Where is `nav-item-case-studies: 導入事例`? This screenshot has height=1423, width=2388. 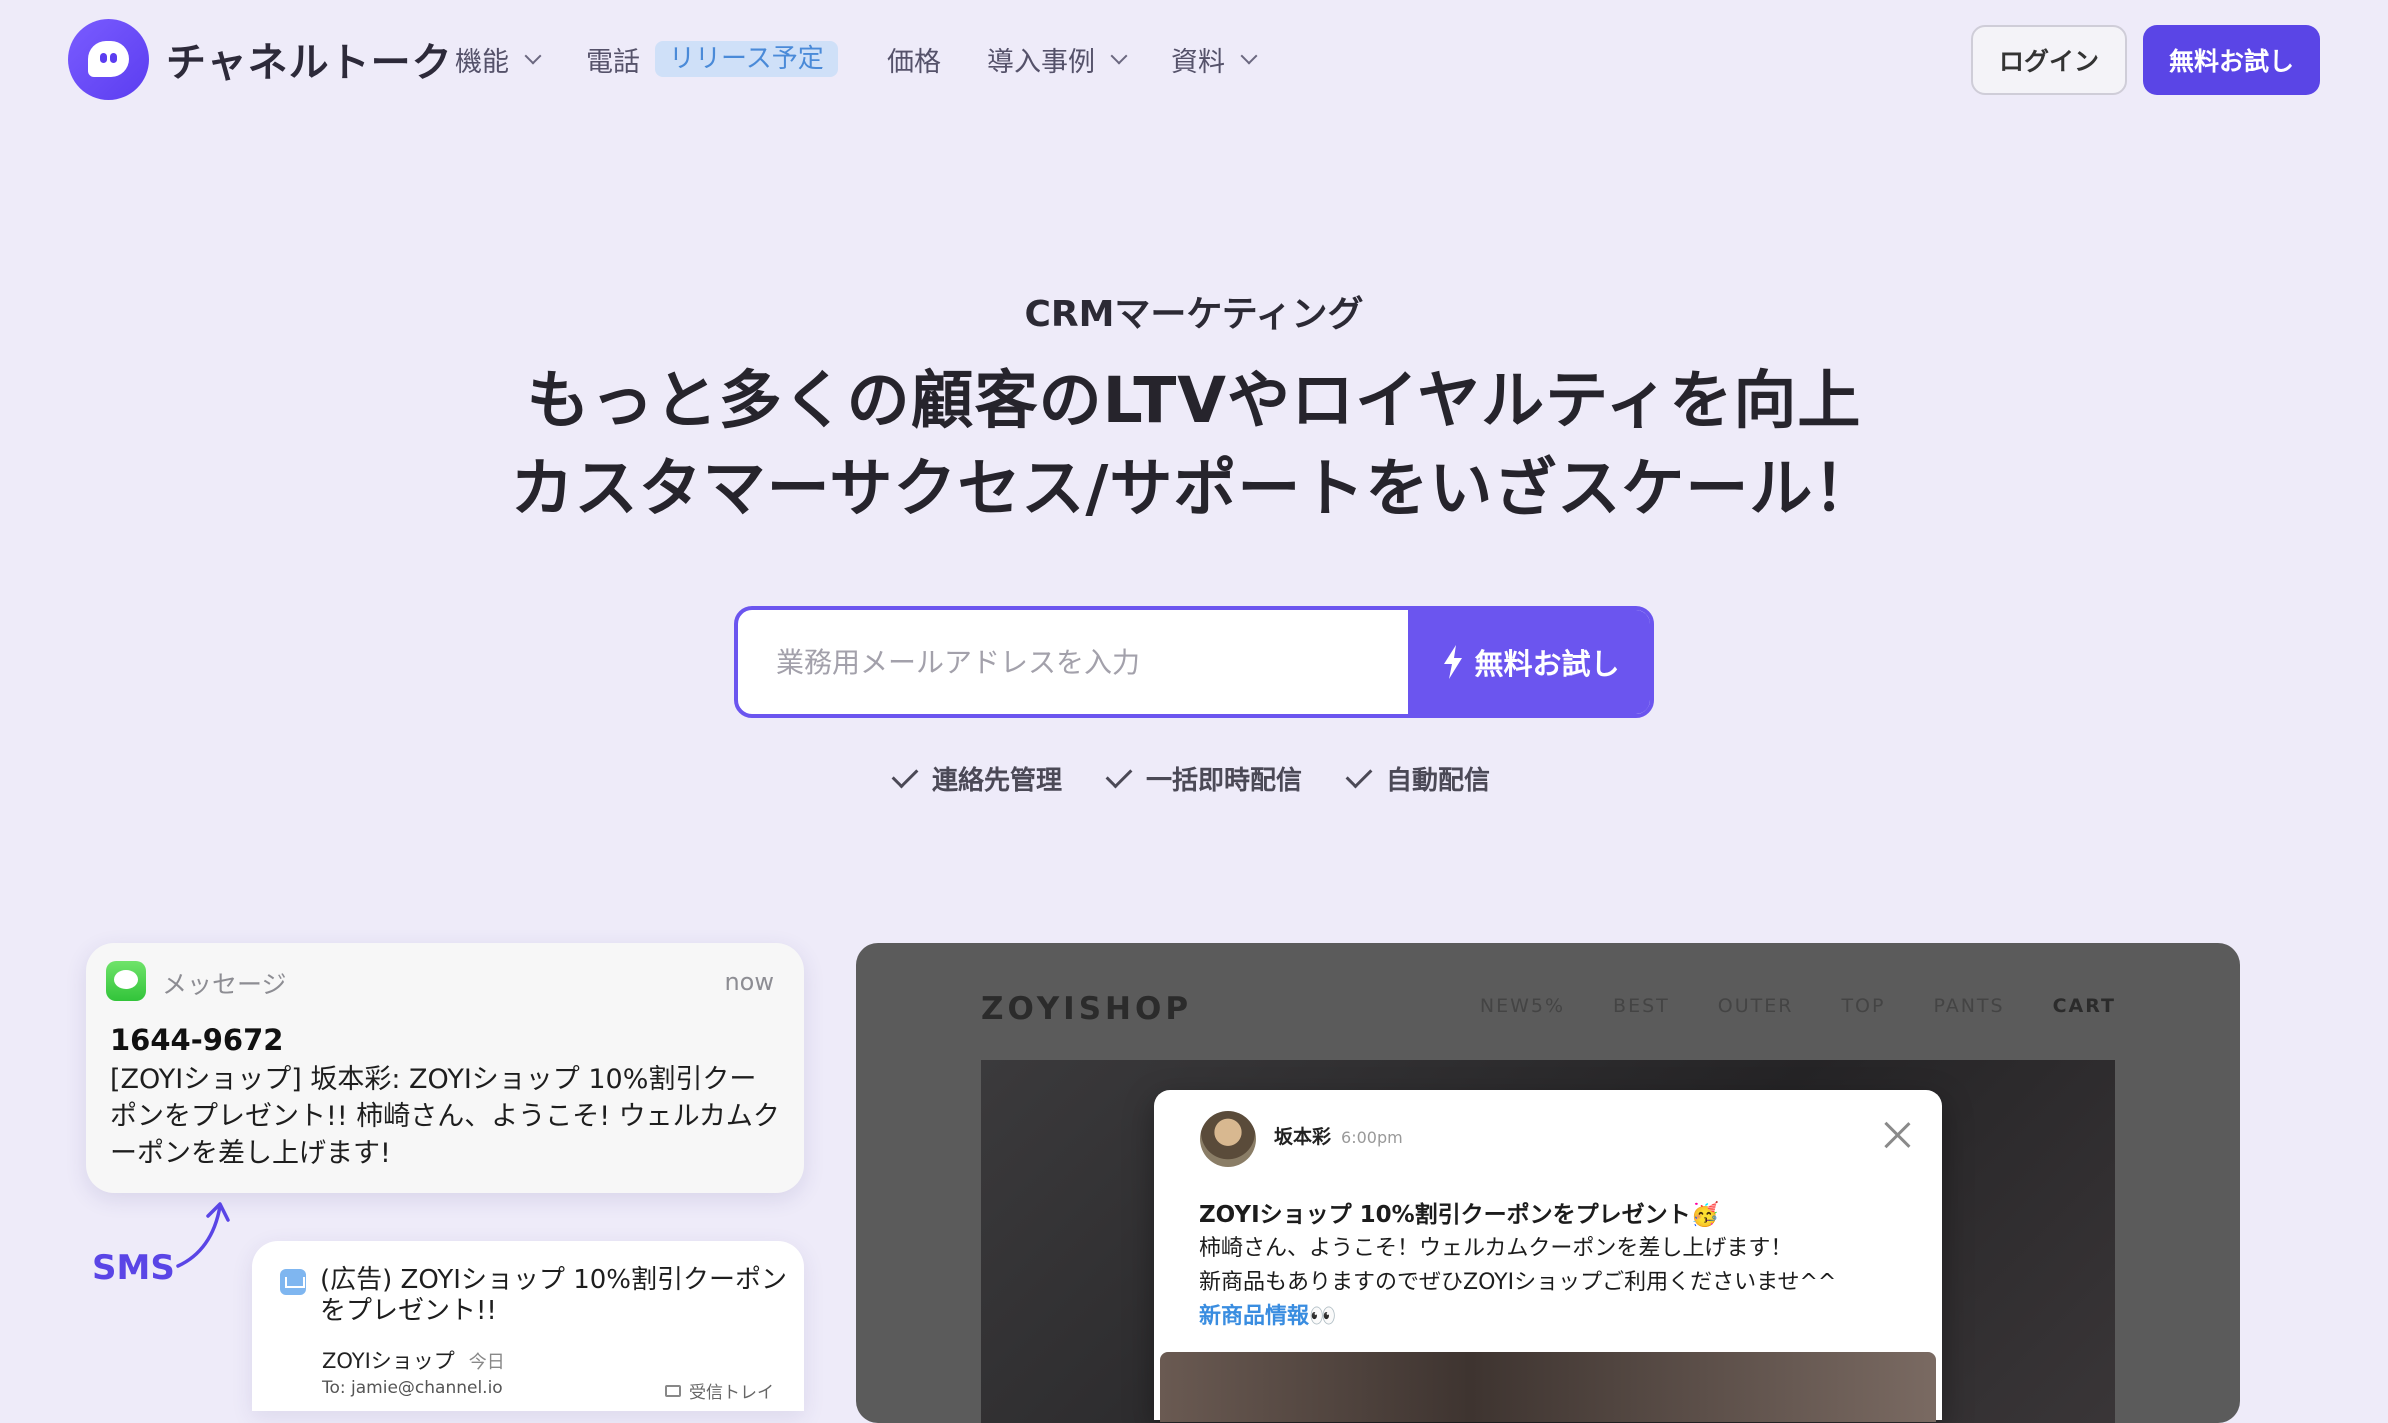 nav-item-case-studies: 導入事例 is located at coordinates (1057, 59).